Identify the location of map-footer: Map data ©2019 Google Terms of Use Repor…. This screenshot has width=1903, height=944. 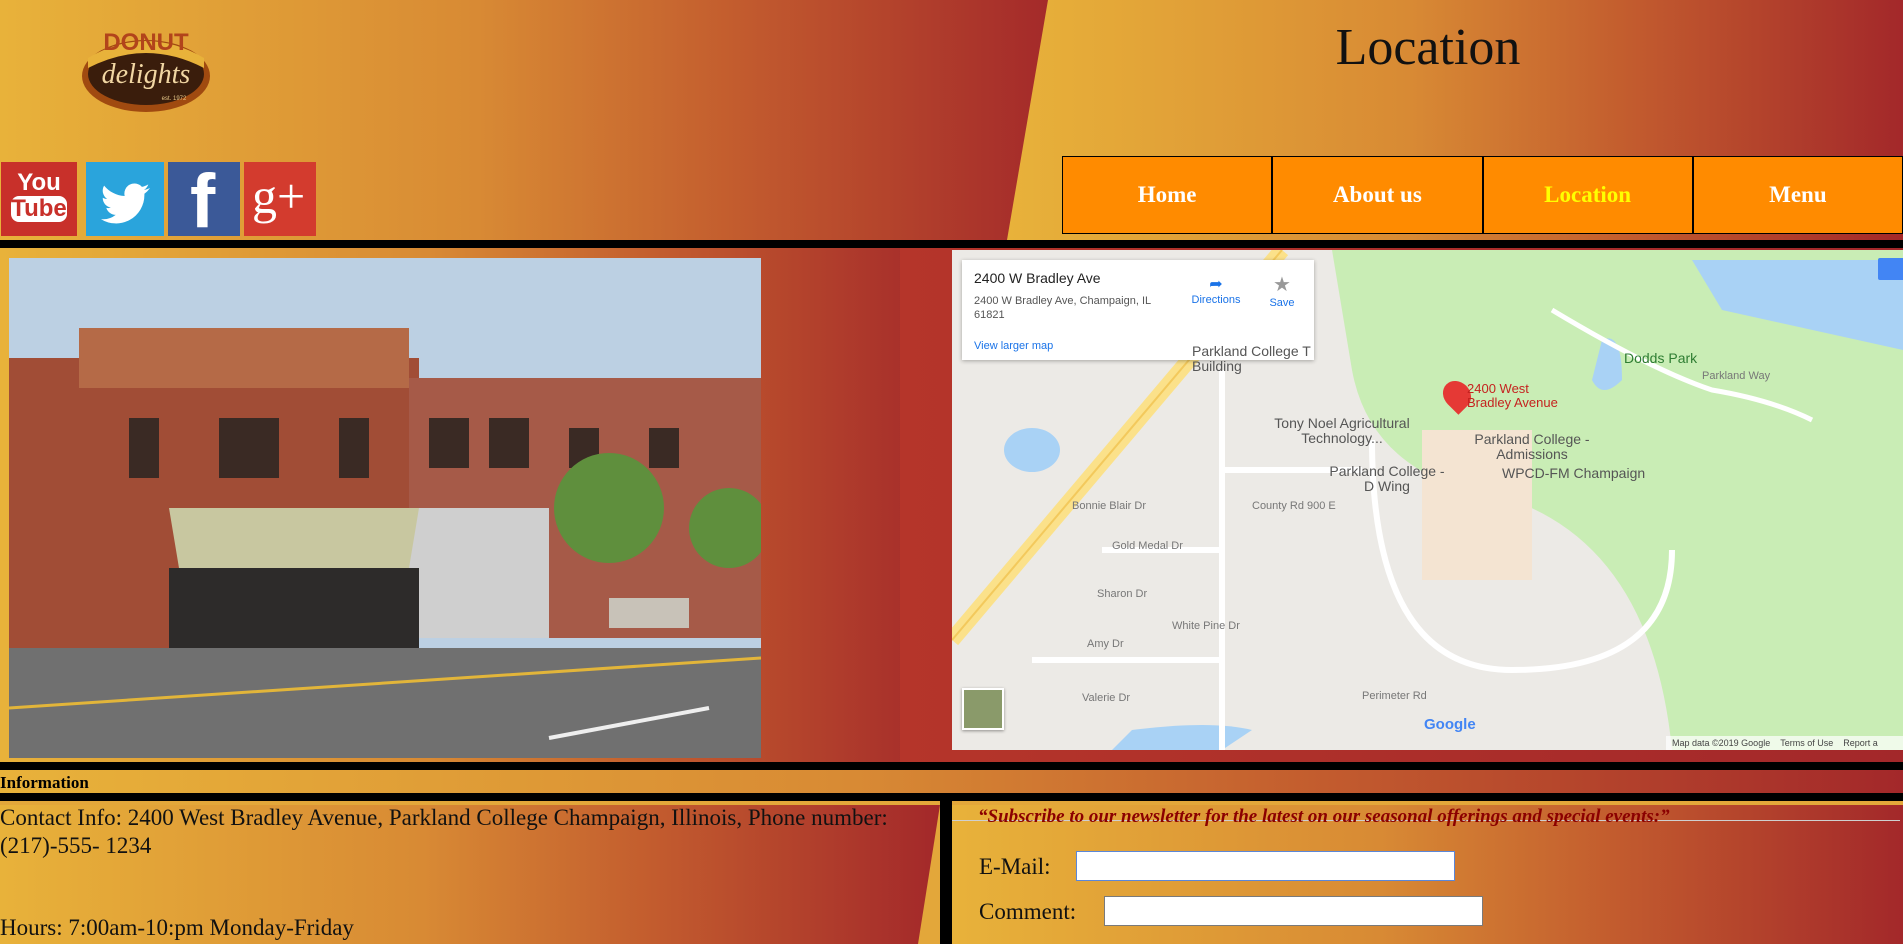
(1784, 743).